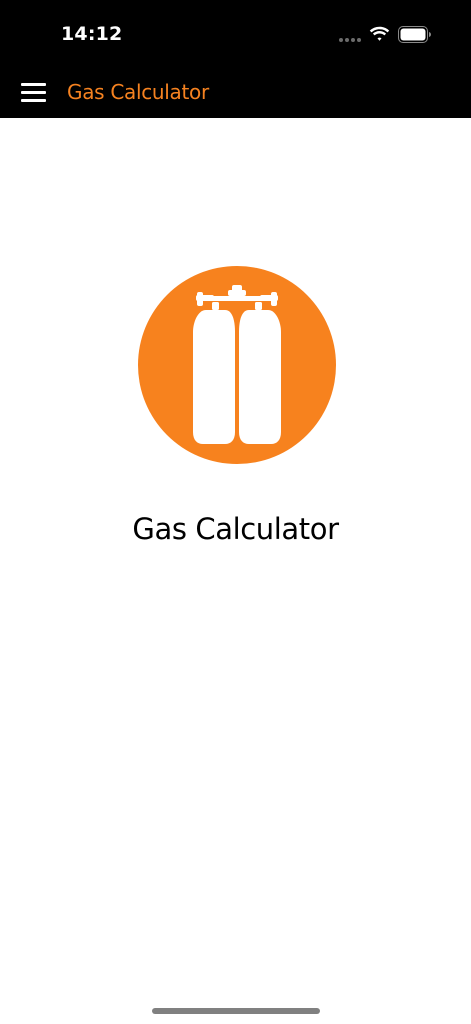  I want to click on twin-gas-cylinders-icon, so click(237, 365).